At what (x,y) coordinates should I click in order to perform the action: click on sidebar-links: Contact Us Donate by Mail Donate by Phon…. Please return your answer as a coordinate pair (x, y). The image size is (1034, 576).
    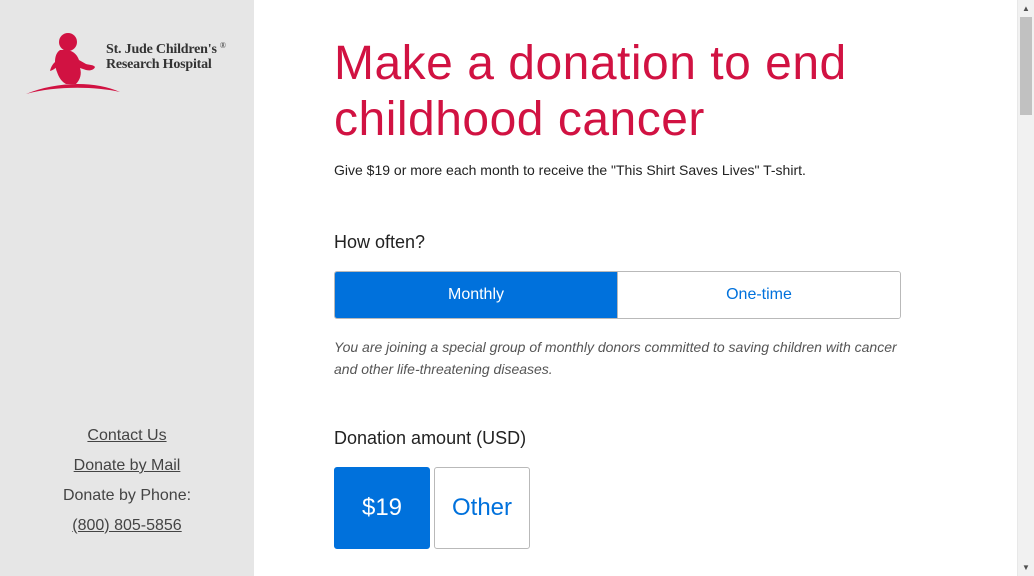
    Looking at the image, I should click on (127, 484).